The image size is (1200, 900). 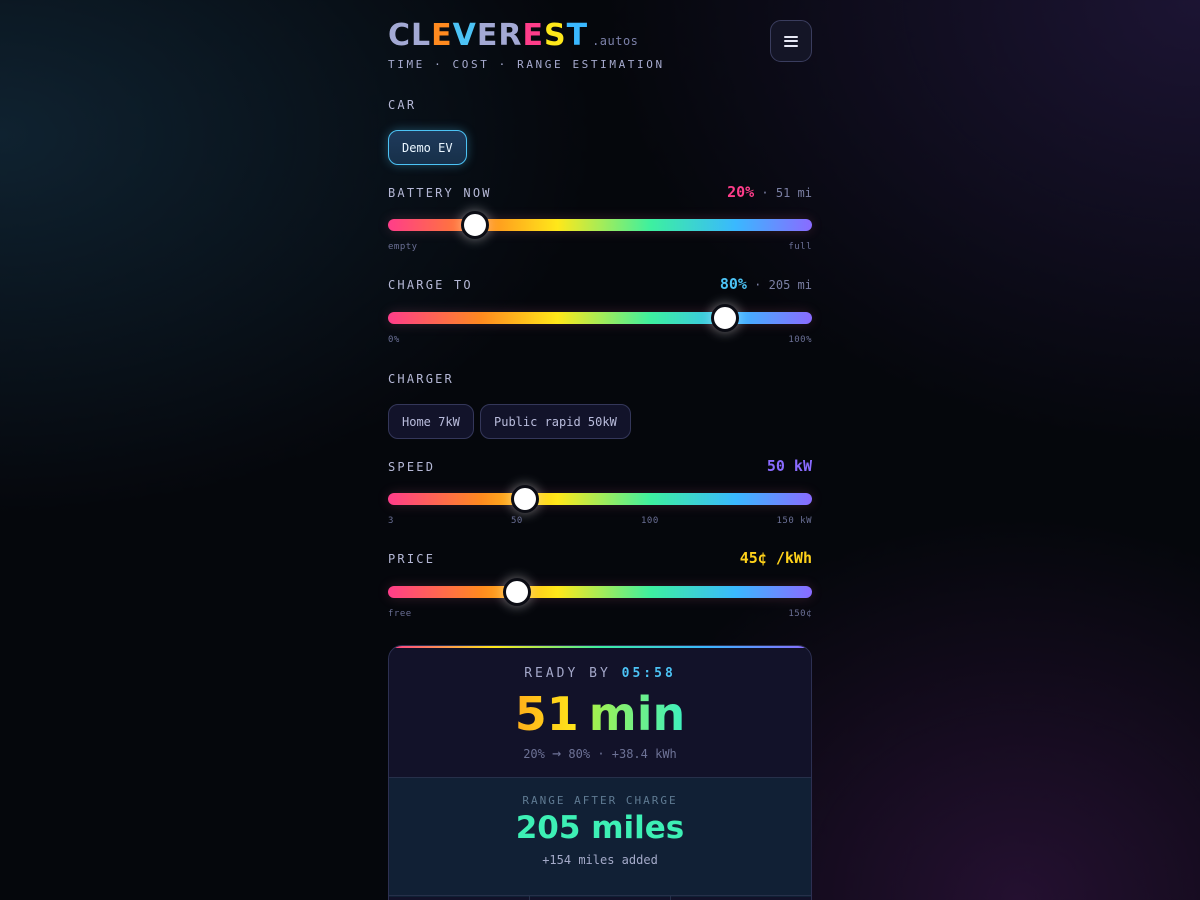 What do you see at coordinates (794, 521) in the screenshot?
I see `speed-tick-150: 150 kW` at bounding box center [794, 521].